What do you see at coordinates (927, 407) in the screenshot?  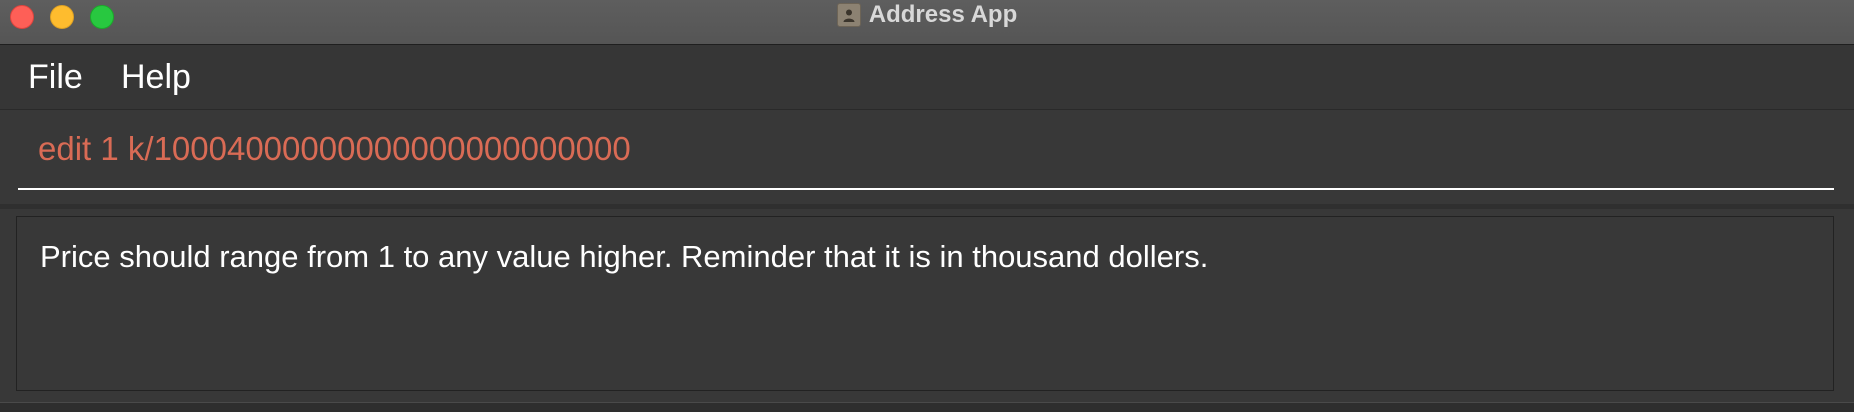 I see `list-panel-edge` at bounding box center [927, 407].